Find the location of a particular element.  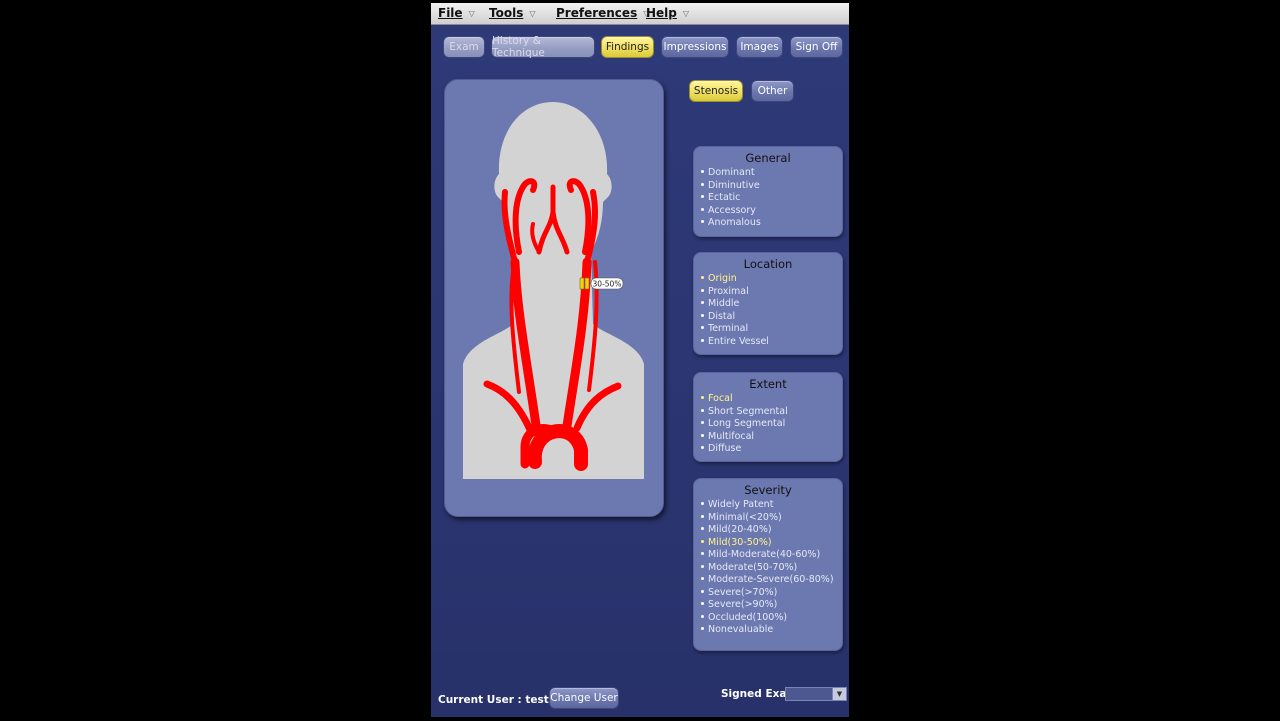

severity-option: Moderate-Severe(60-80%) is located at coordinates (768, 580).